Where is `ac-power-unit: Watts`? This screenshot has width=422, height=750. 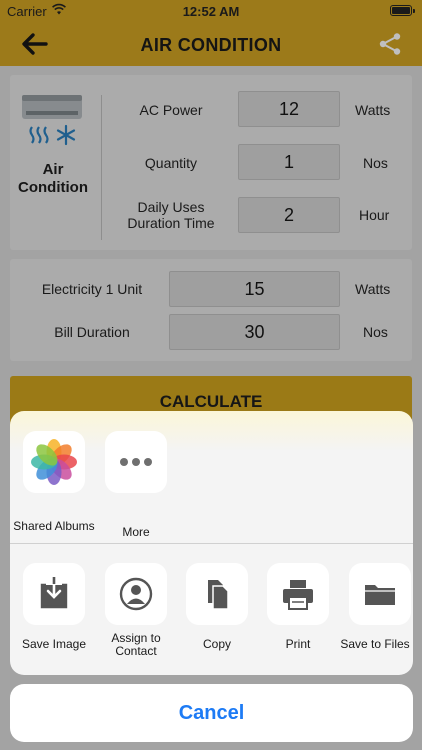 ac-power-unit: Watts is located at coordinates (373, 110).